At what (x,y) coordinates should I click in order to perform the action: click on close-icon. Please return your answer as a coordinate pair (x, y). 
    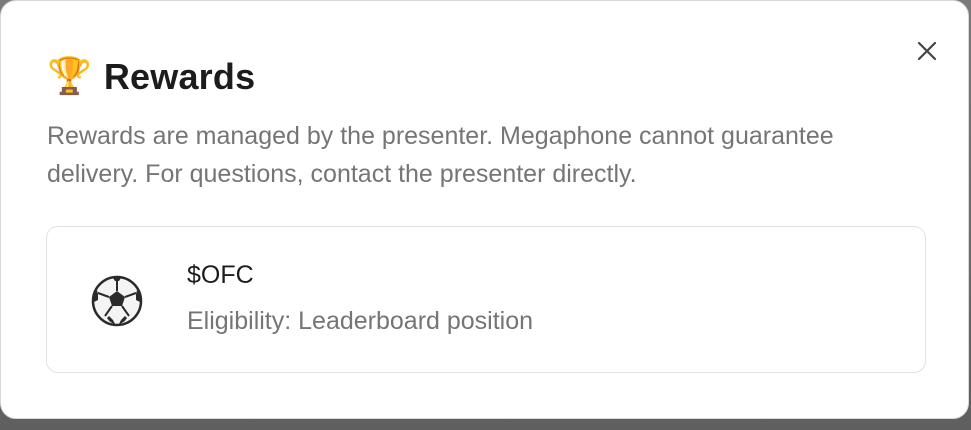
    Looking at the image, I should click on (927, 51).